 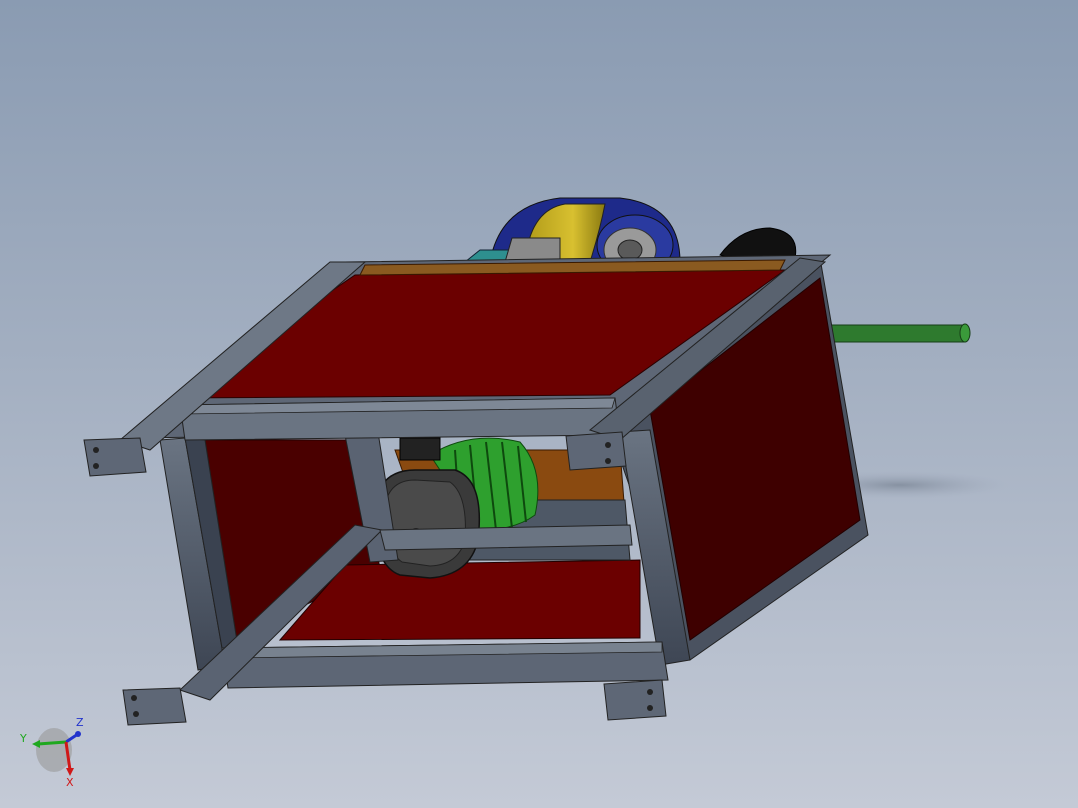 What do you see at coordinates (900, 333) in the screenshot?
I see `output-shaft` at bounding box center [900, 333].